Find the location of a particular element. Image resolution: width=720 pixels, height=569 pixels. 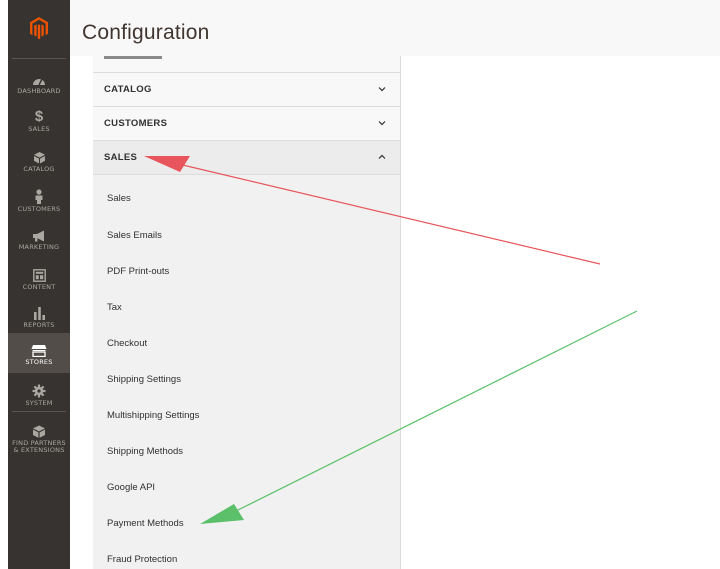

clipped-section-label is located at coordinates (133, 57).